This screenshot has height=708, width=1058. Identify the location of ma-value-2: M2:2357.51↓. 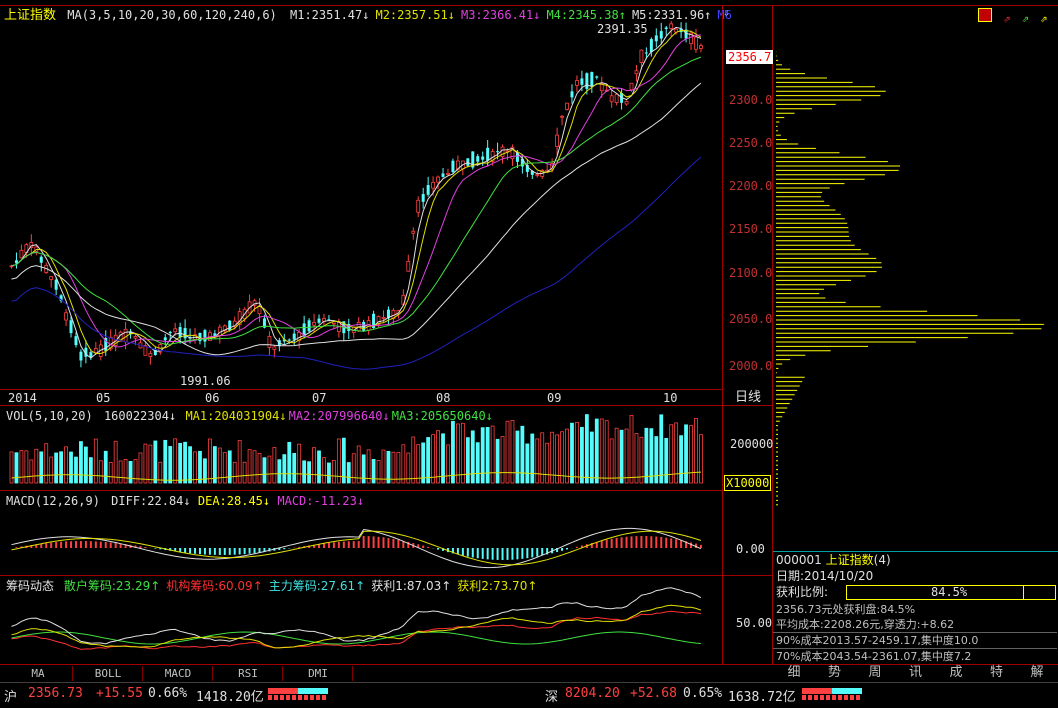
(415, 15).